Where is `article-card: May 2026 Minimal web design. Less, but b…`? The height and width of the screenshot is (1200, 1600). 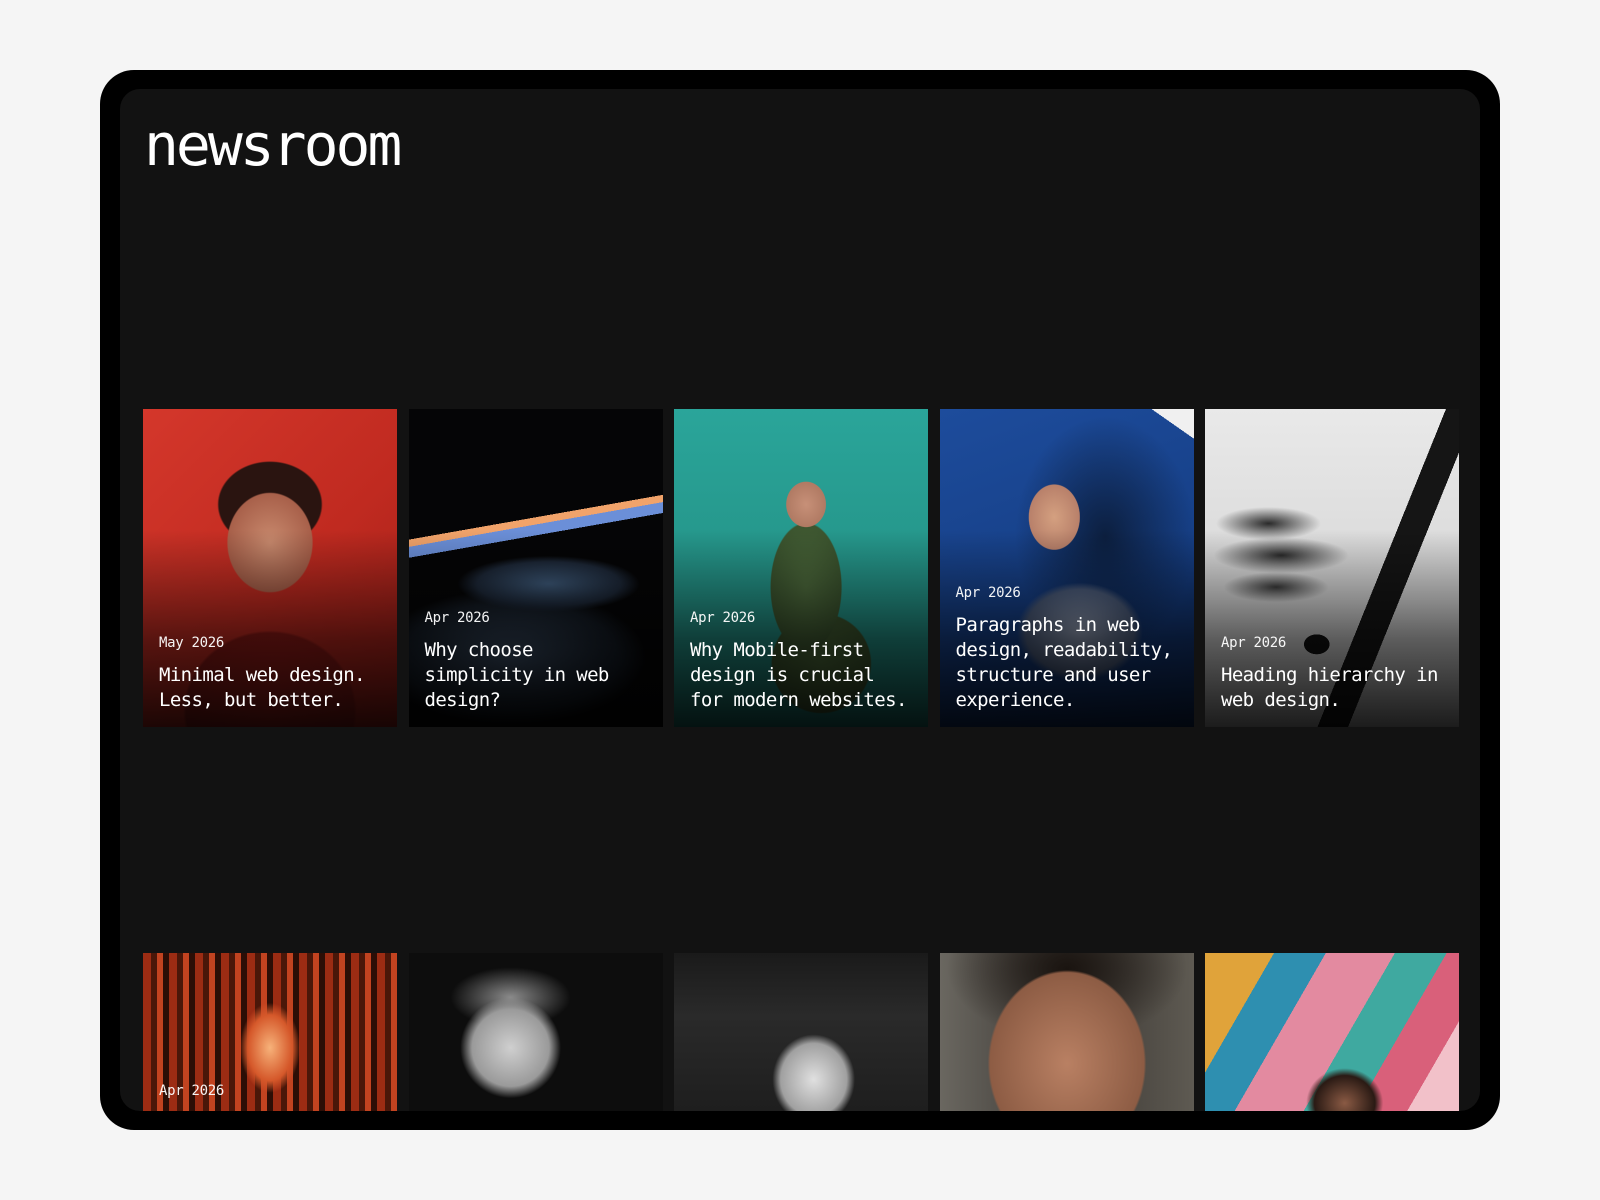
article-card: May 2026 Minimal web design. Less, but b… is located at coordinates (270, 568).